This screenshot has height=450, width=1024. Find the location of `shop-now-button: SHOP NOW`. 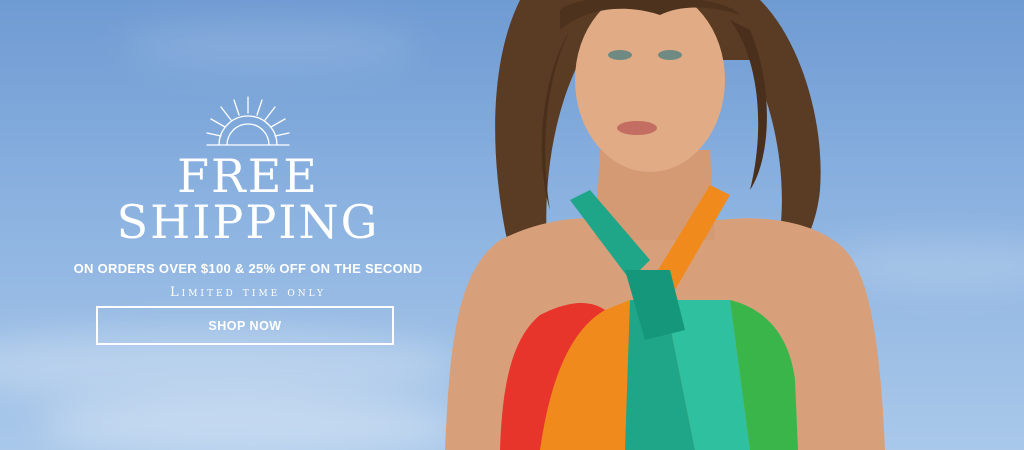

shop-now-button: SHOP NOW is located at coordinates (245, 325).